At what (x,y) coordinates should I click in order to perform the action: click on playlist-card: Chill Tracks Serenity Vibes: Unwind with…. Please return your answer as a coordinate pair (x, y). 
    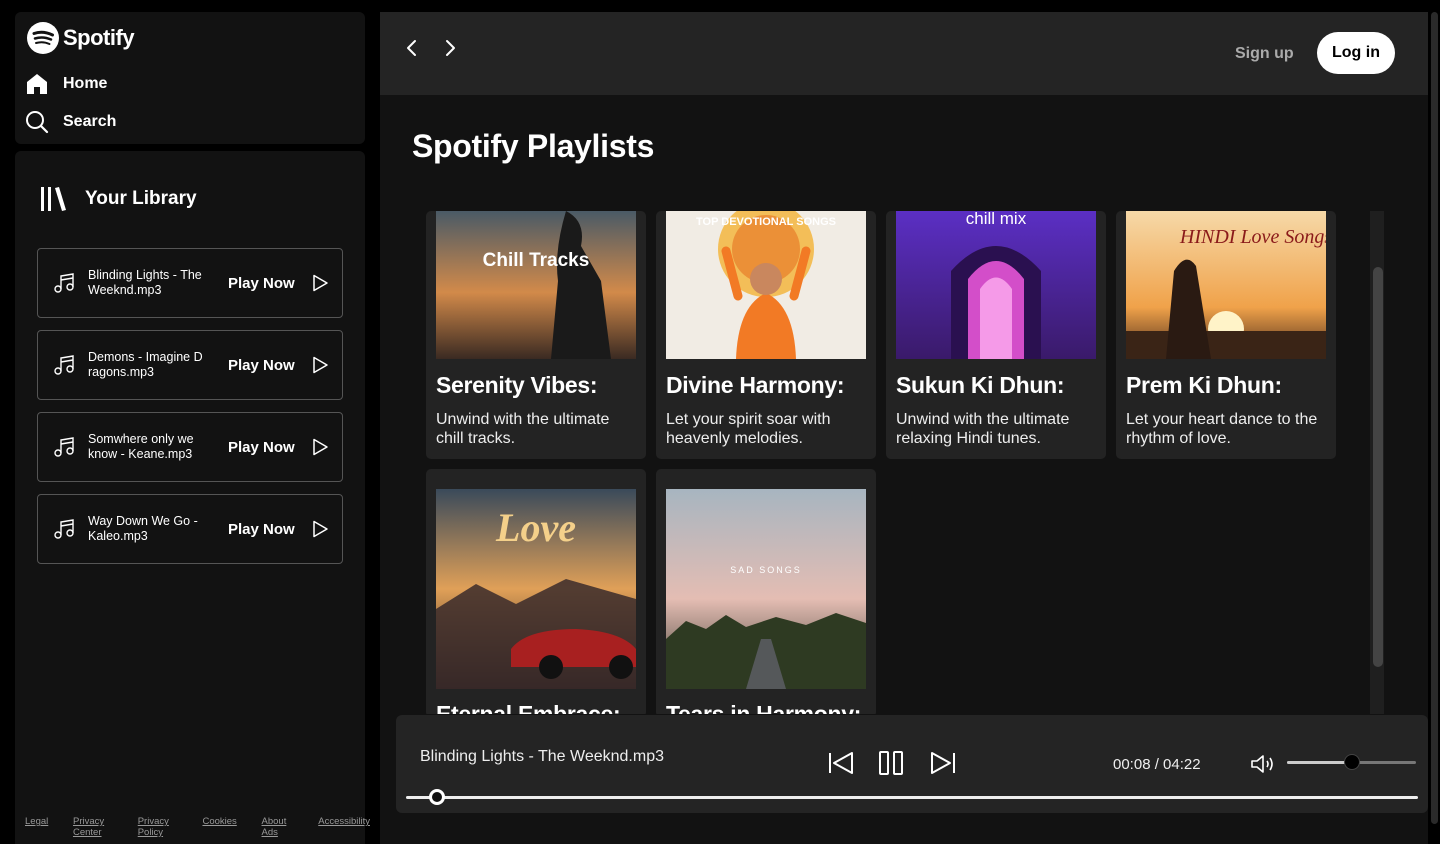
    Looking at the image, I should click on (536, 335).